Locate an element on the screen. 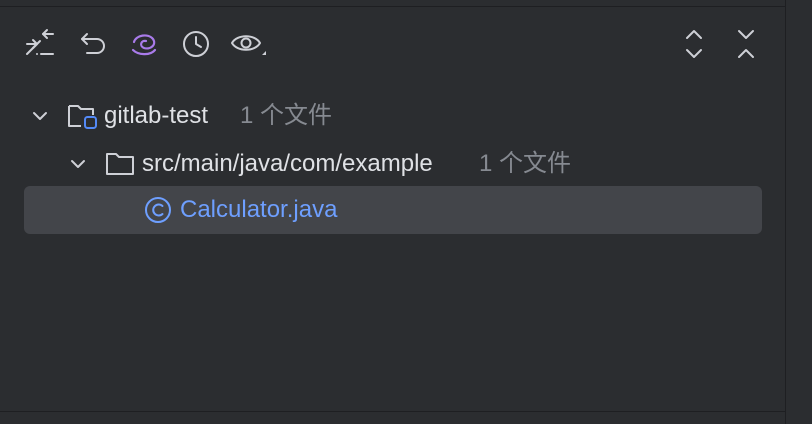  java-class-icon is located at coordinates (158, 210).